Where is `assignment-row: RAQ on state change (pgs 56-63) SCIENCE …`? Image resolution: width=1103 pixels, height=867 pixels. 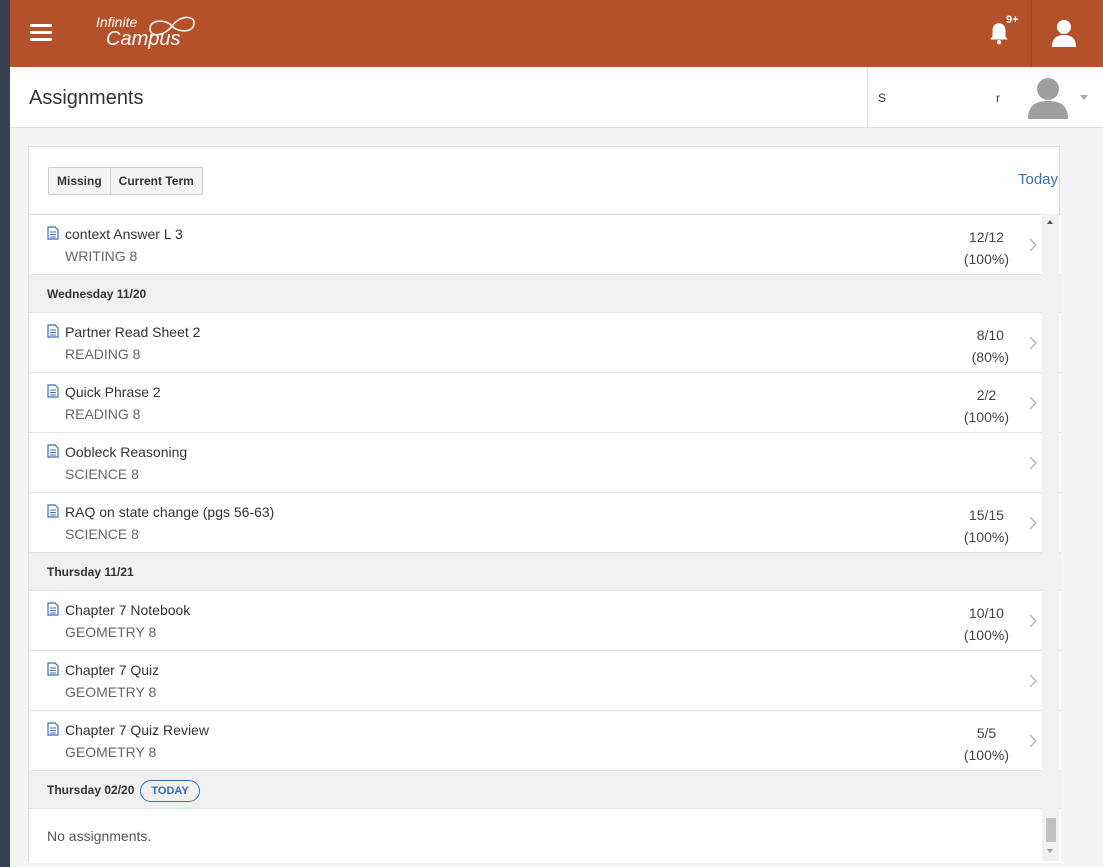
assignment-row: RAQ on state change (pgs 56-63) SCIENCE … is located at coordinates (545, 523).